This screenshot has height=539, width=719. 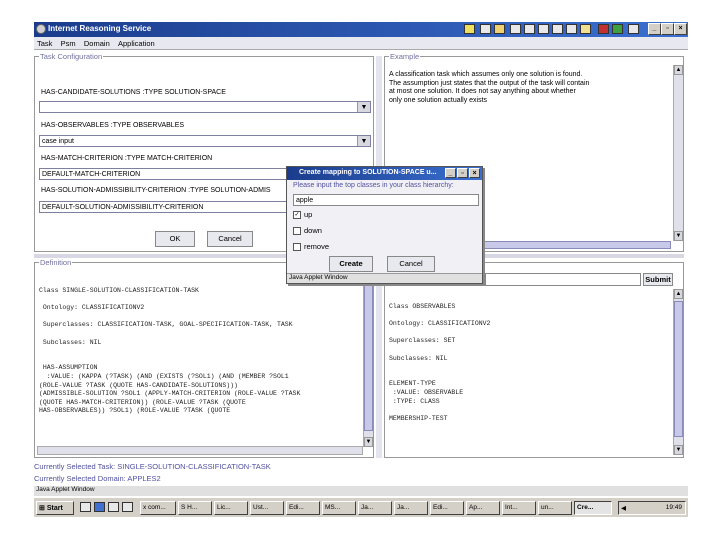 What do you see at coordinates (164, 207) in the screenshot?
I see `admissibility-select: DEFAULT-SOLUTION-ADMISSIBILITY-CRITERION` at bounding box center [164, 207].